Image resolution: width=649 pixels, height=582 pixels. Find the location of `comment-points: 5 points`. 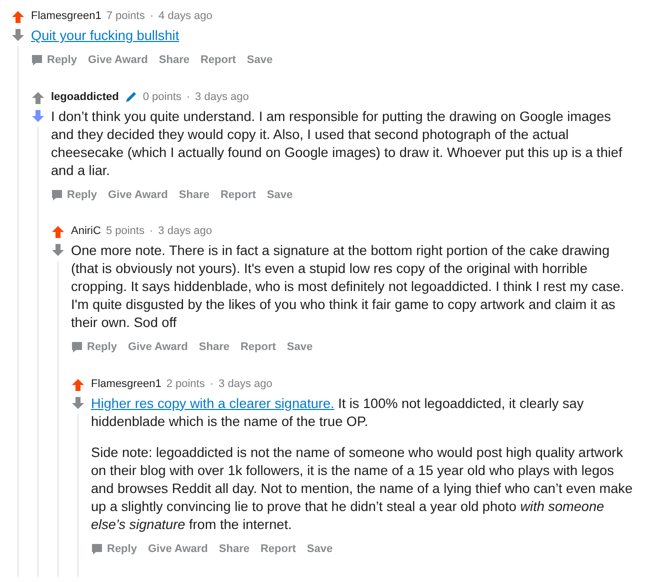

comment-points: 5 points is located at coordinates (125, 231).